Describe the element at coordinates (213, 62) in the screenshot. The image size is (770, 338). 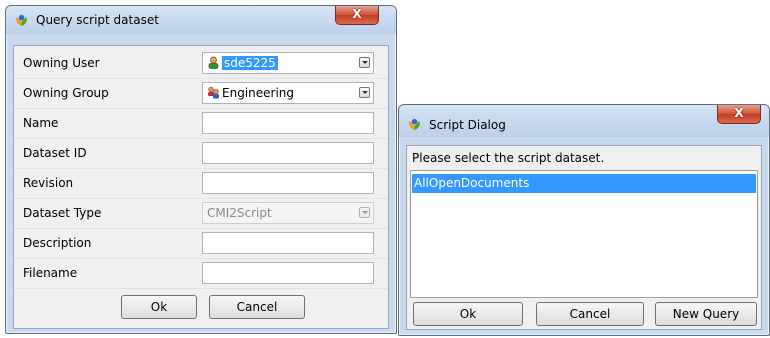
I see `user-icon` at that location.